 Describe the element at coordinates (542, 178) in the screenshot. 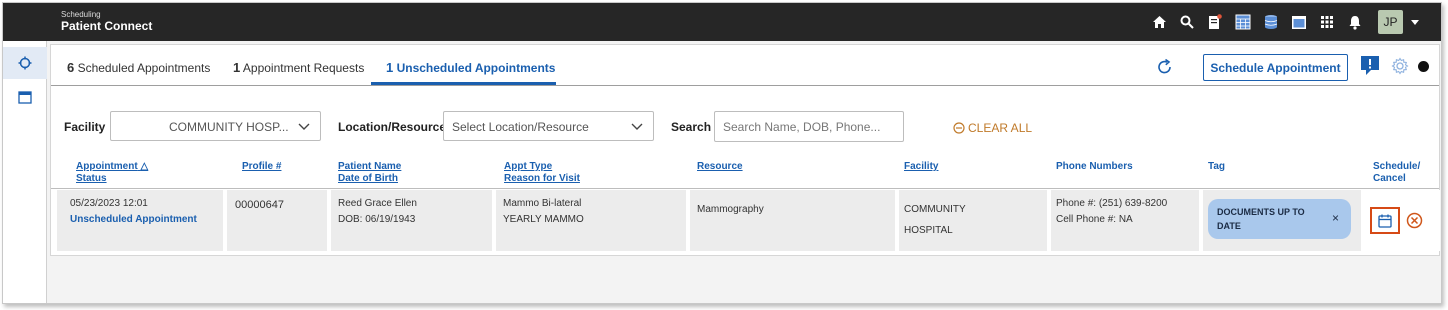

I see `column-reason: Reason for Visit` at that location.